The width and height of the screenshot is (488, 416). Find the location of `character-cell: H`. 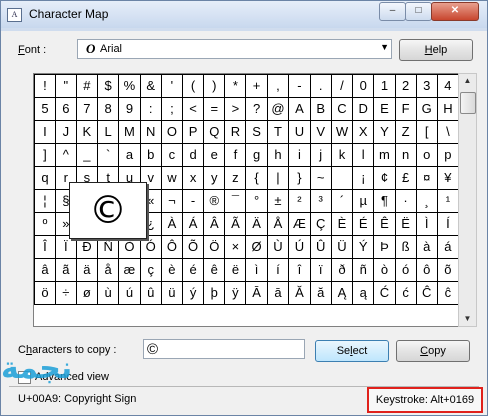

character-cell: H is located at coordinates (448, 109).